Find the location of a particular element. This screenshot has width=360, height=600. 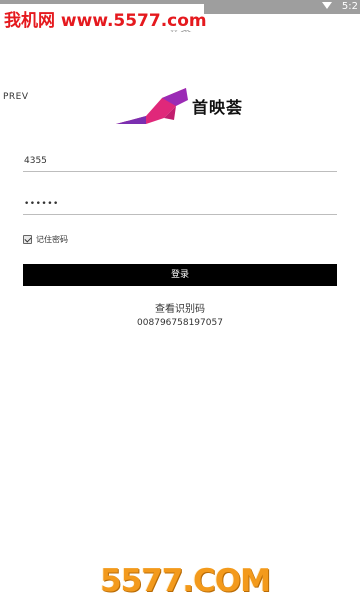

watermark-top: 我机网 www.5577.com is located at coordinates (103, 17).